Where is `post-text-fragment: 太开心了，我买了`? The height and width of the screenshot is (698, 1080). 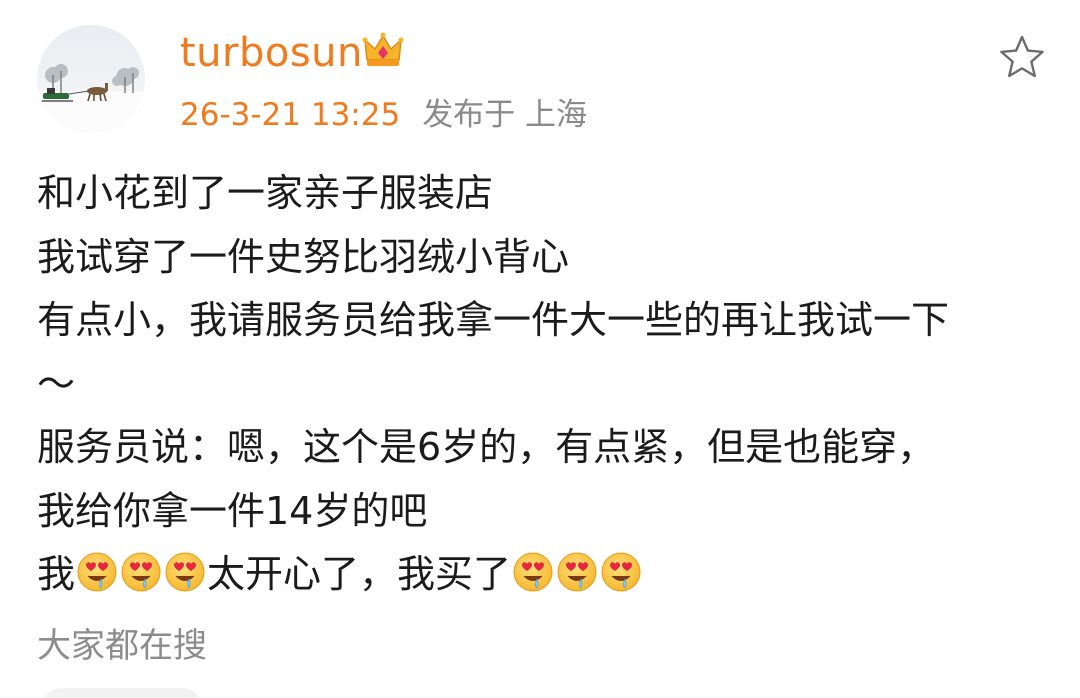 post-text-fragment: 太开心了，我买了 is located at coordinates (359, 574).